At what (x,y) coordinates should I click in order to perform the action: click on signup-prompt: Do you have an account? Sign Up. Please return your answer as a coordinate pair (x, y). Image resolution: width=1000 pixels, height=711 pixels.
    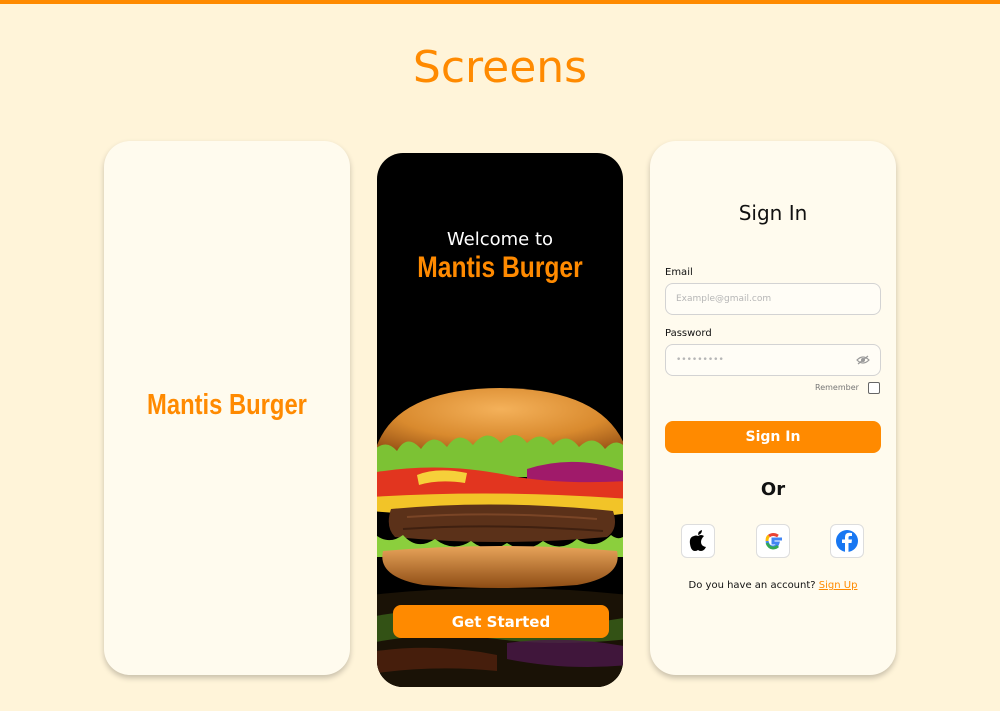
    Looking at the image, I should click on (773, 585).